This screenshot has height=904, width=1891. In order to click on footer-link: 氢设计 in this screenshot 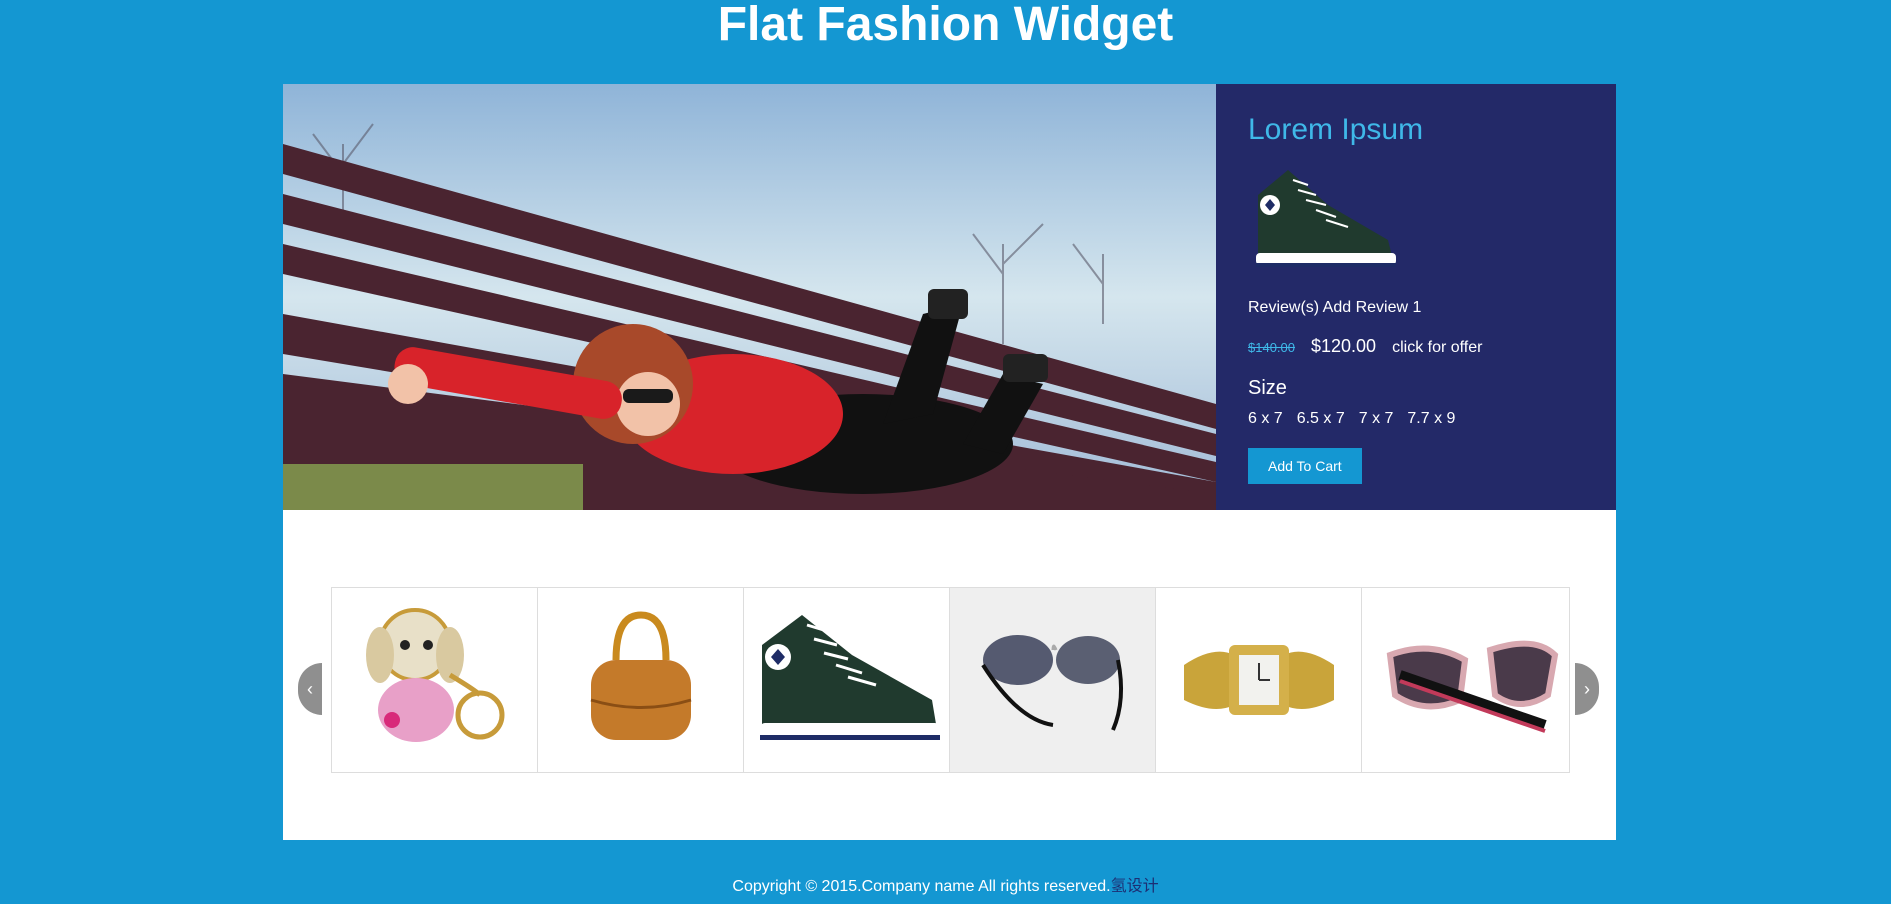, I will do `click(1135, 886)`.